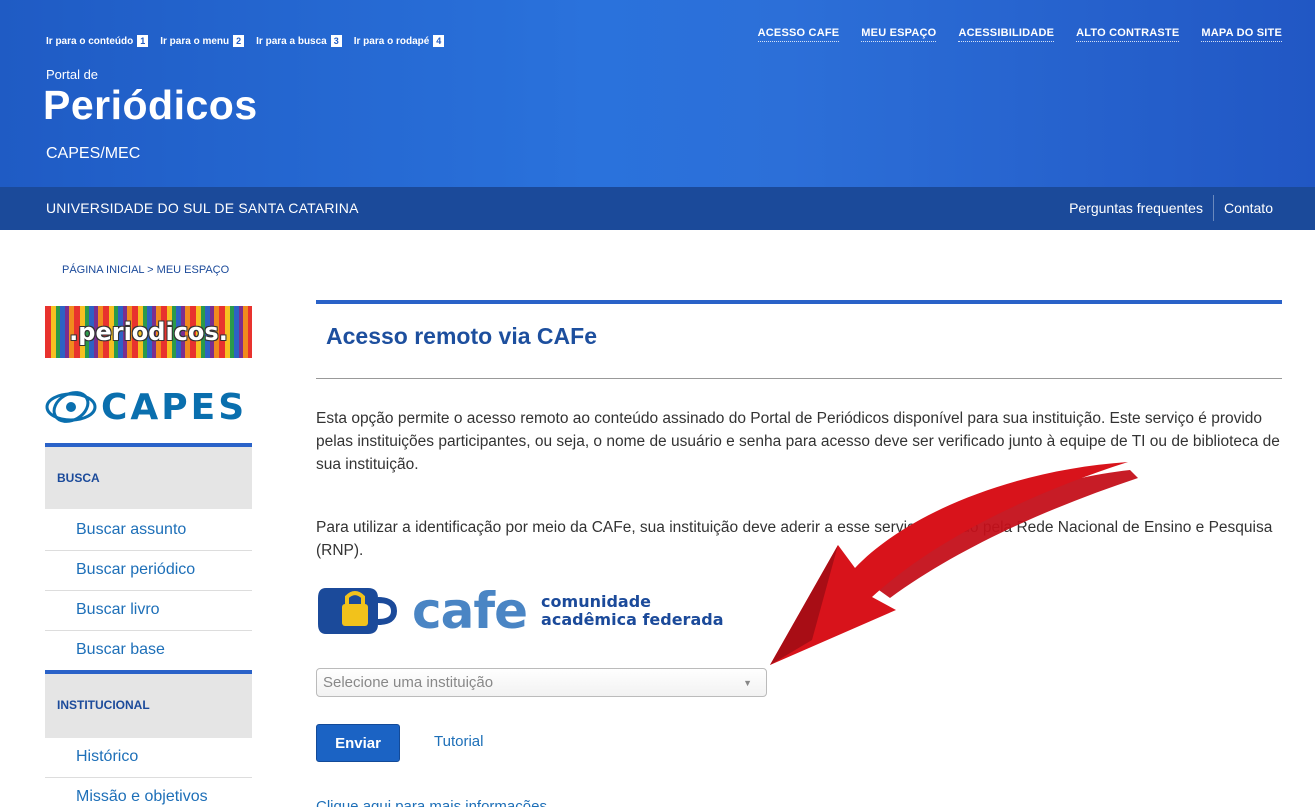 The height and width of the screenshot is (807, 1315). What do you see at coordinates (358, 611) in the screenshot?
I see `cafe-lock-icon` at bounding box center [358, 611].